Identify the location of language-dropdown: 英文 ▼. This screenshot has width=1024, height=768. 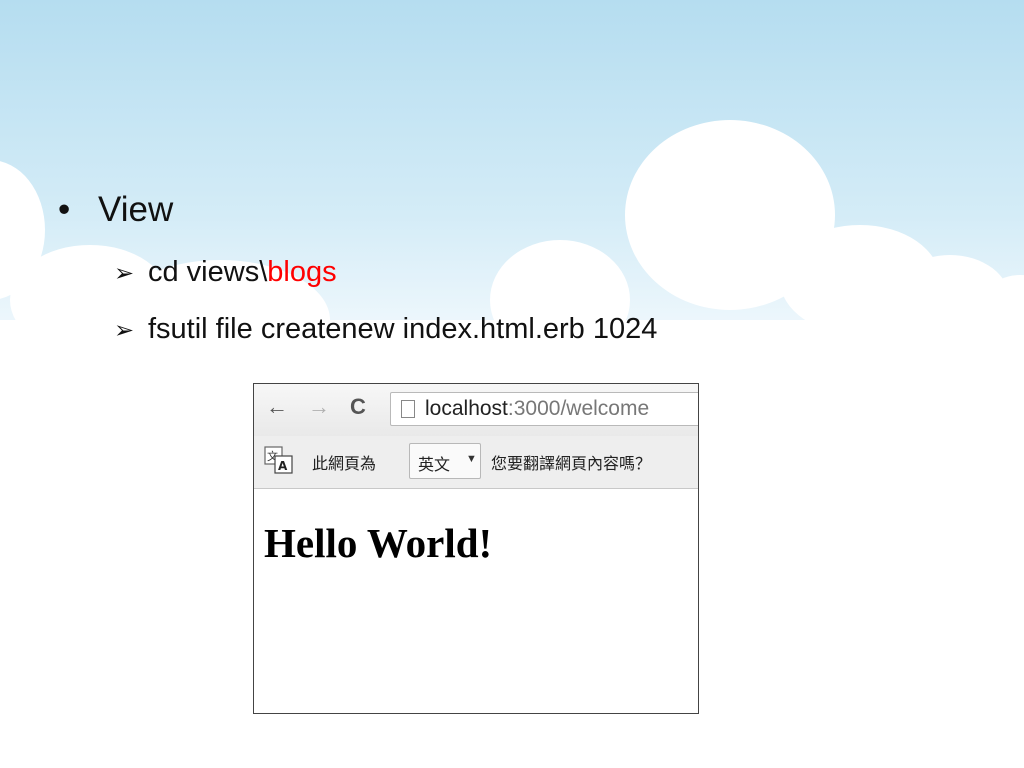
(445, 461).